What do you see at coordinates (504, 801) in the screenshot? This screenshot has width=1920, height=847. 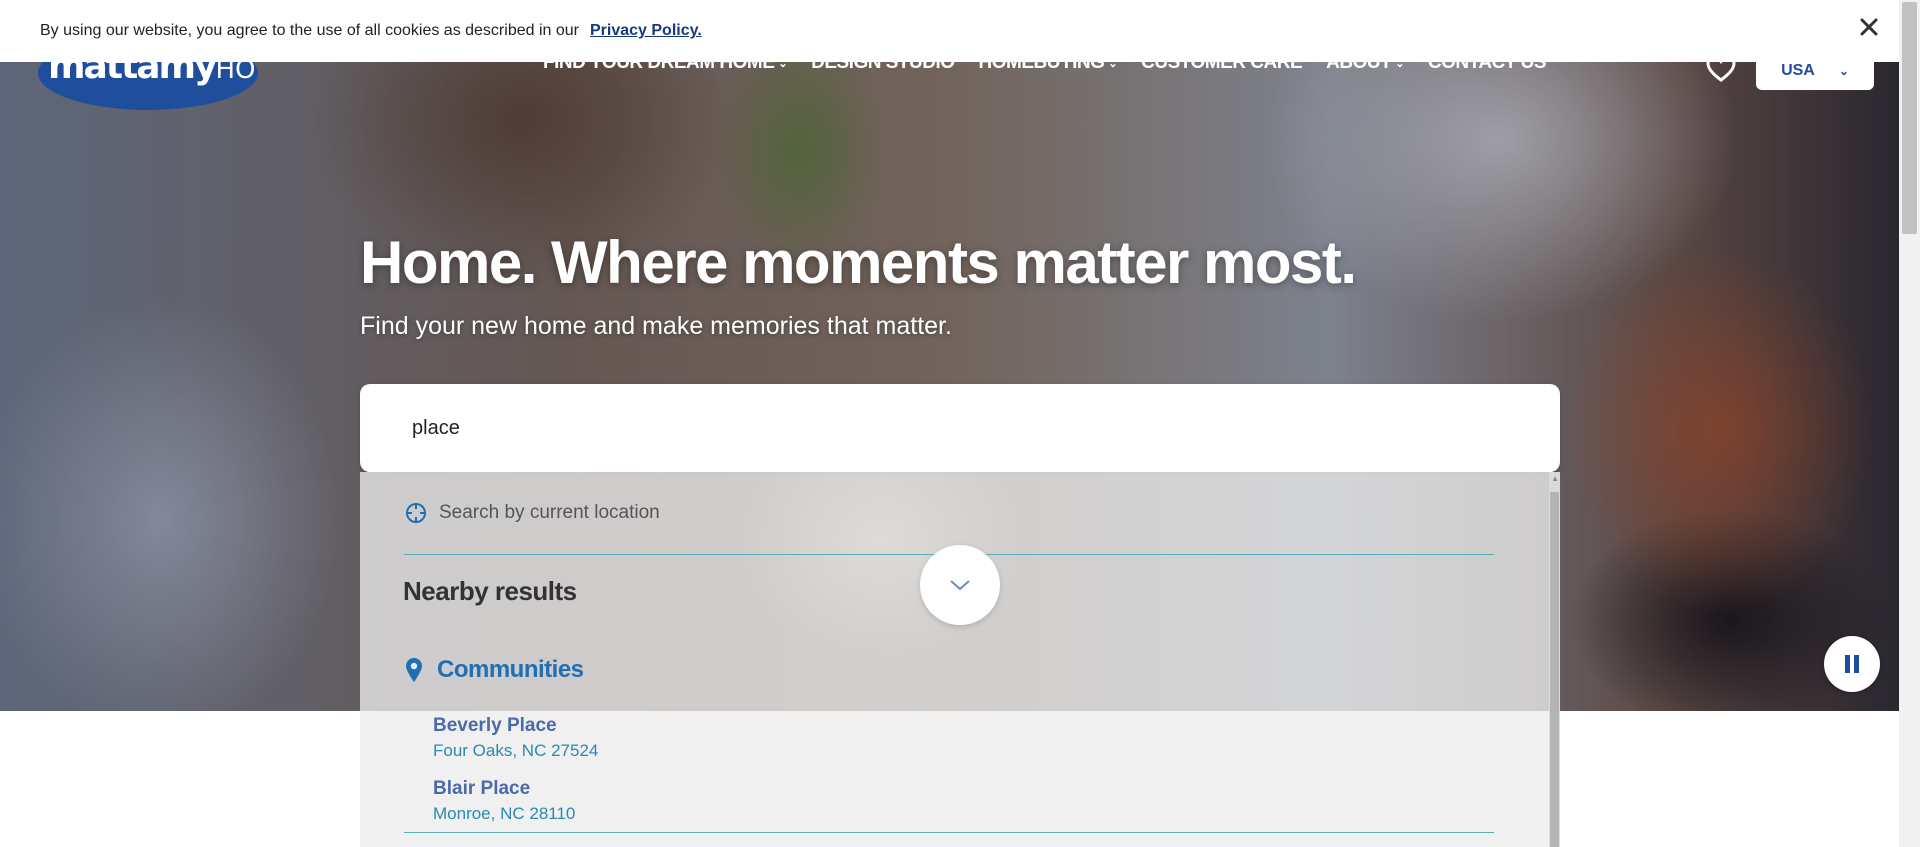 I see `result-item: Blair Place Monroe, NC 28110` at bounding box center [504, 801].